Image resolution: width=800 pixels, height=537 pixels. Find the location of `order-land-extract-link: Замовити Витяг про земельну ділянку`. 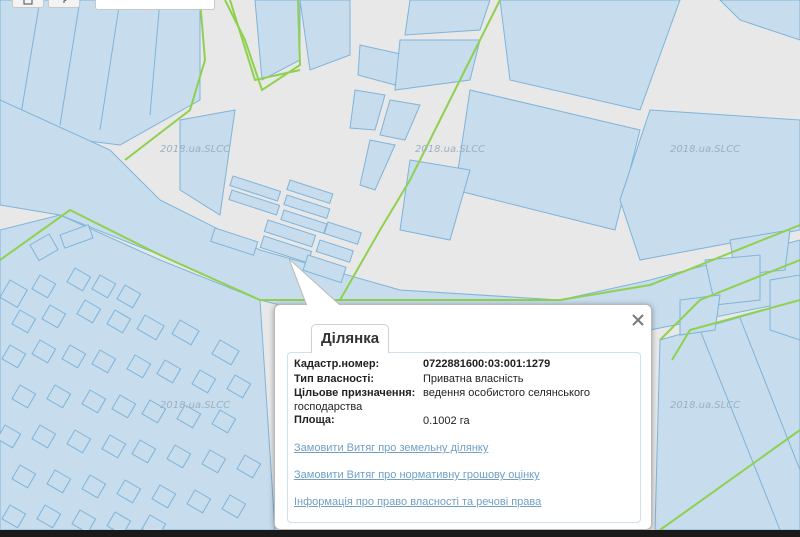

order-land-extract-link: Замовити Витяг про земельну ділянку is located at coordinates (391, 448).